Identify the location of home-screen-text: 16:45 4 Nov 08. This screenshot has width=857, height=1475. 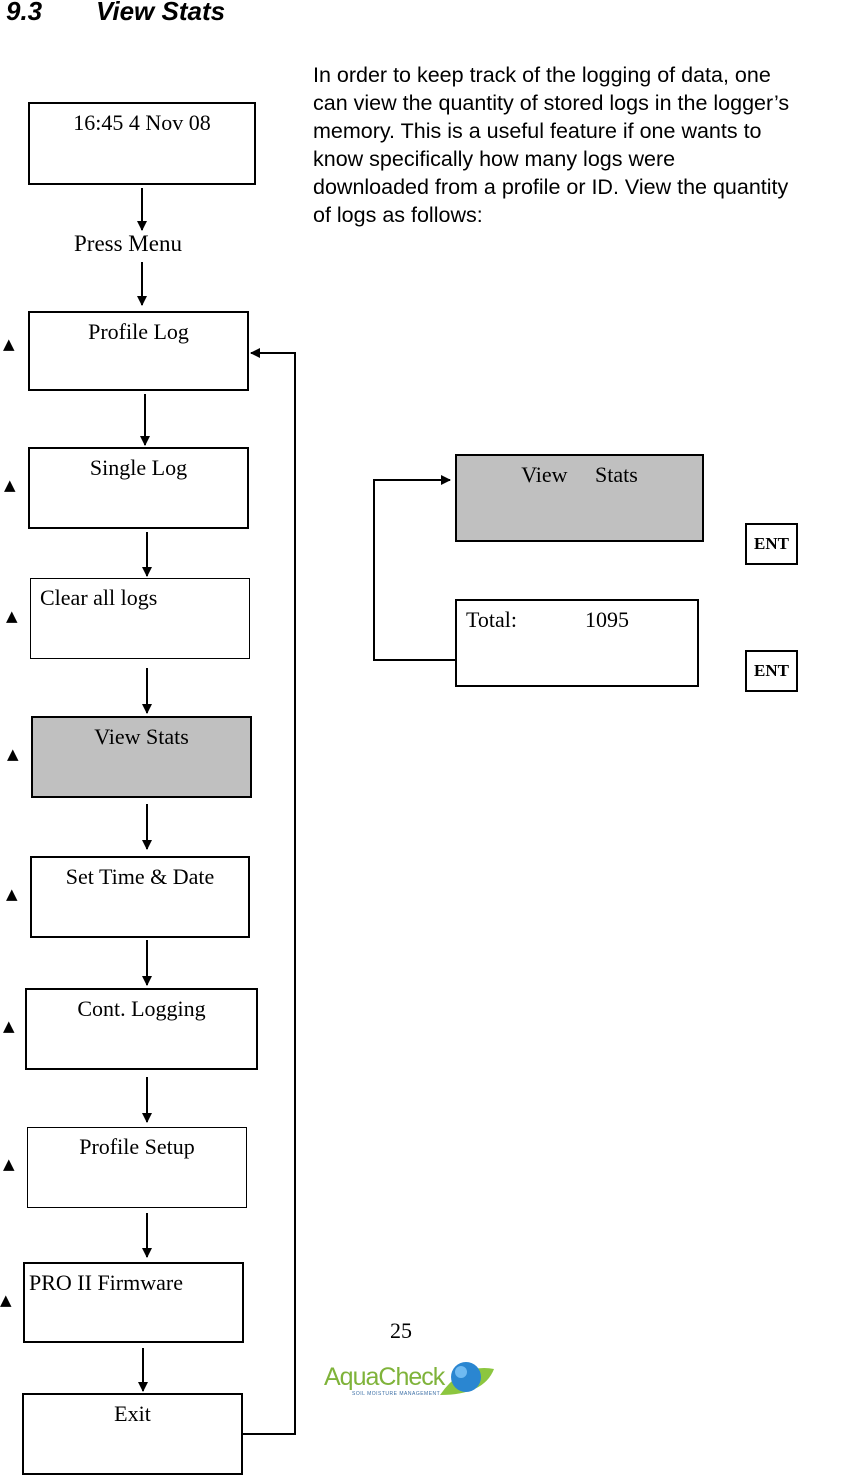
(142, 122).